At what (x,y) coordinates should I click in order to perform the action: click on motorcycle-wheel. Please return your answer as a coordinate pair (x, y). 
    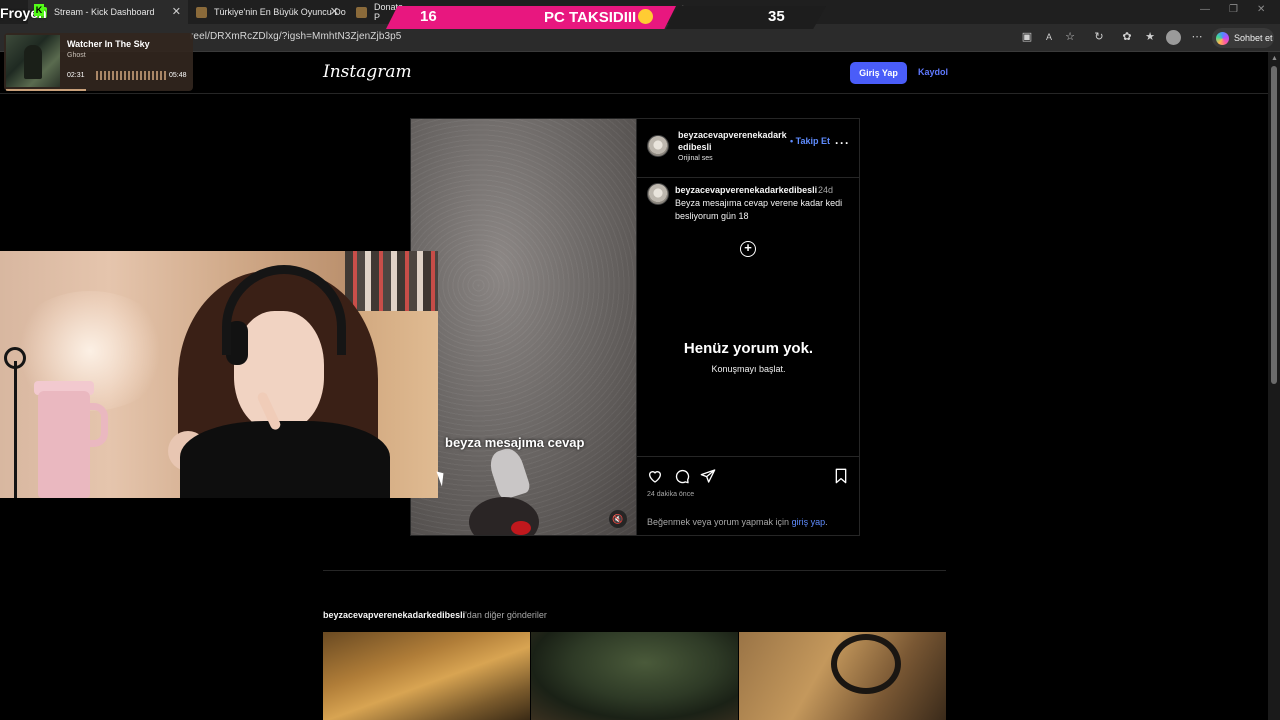
    Looking at the image, I should click on (866, 664).